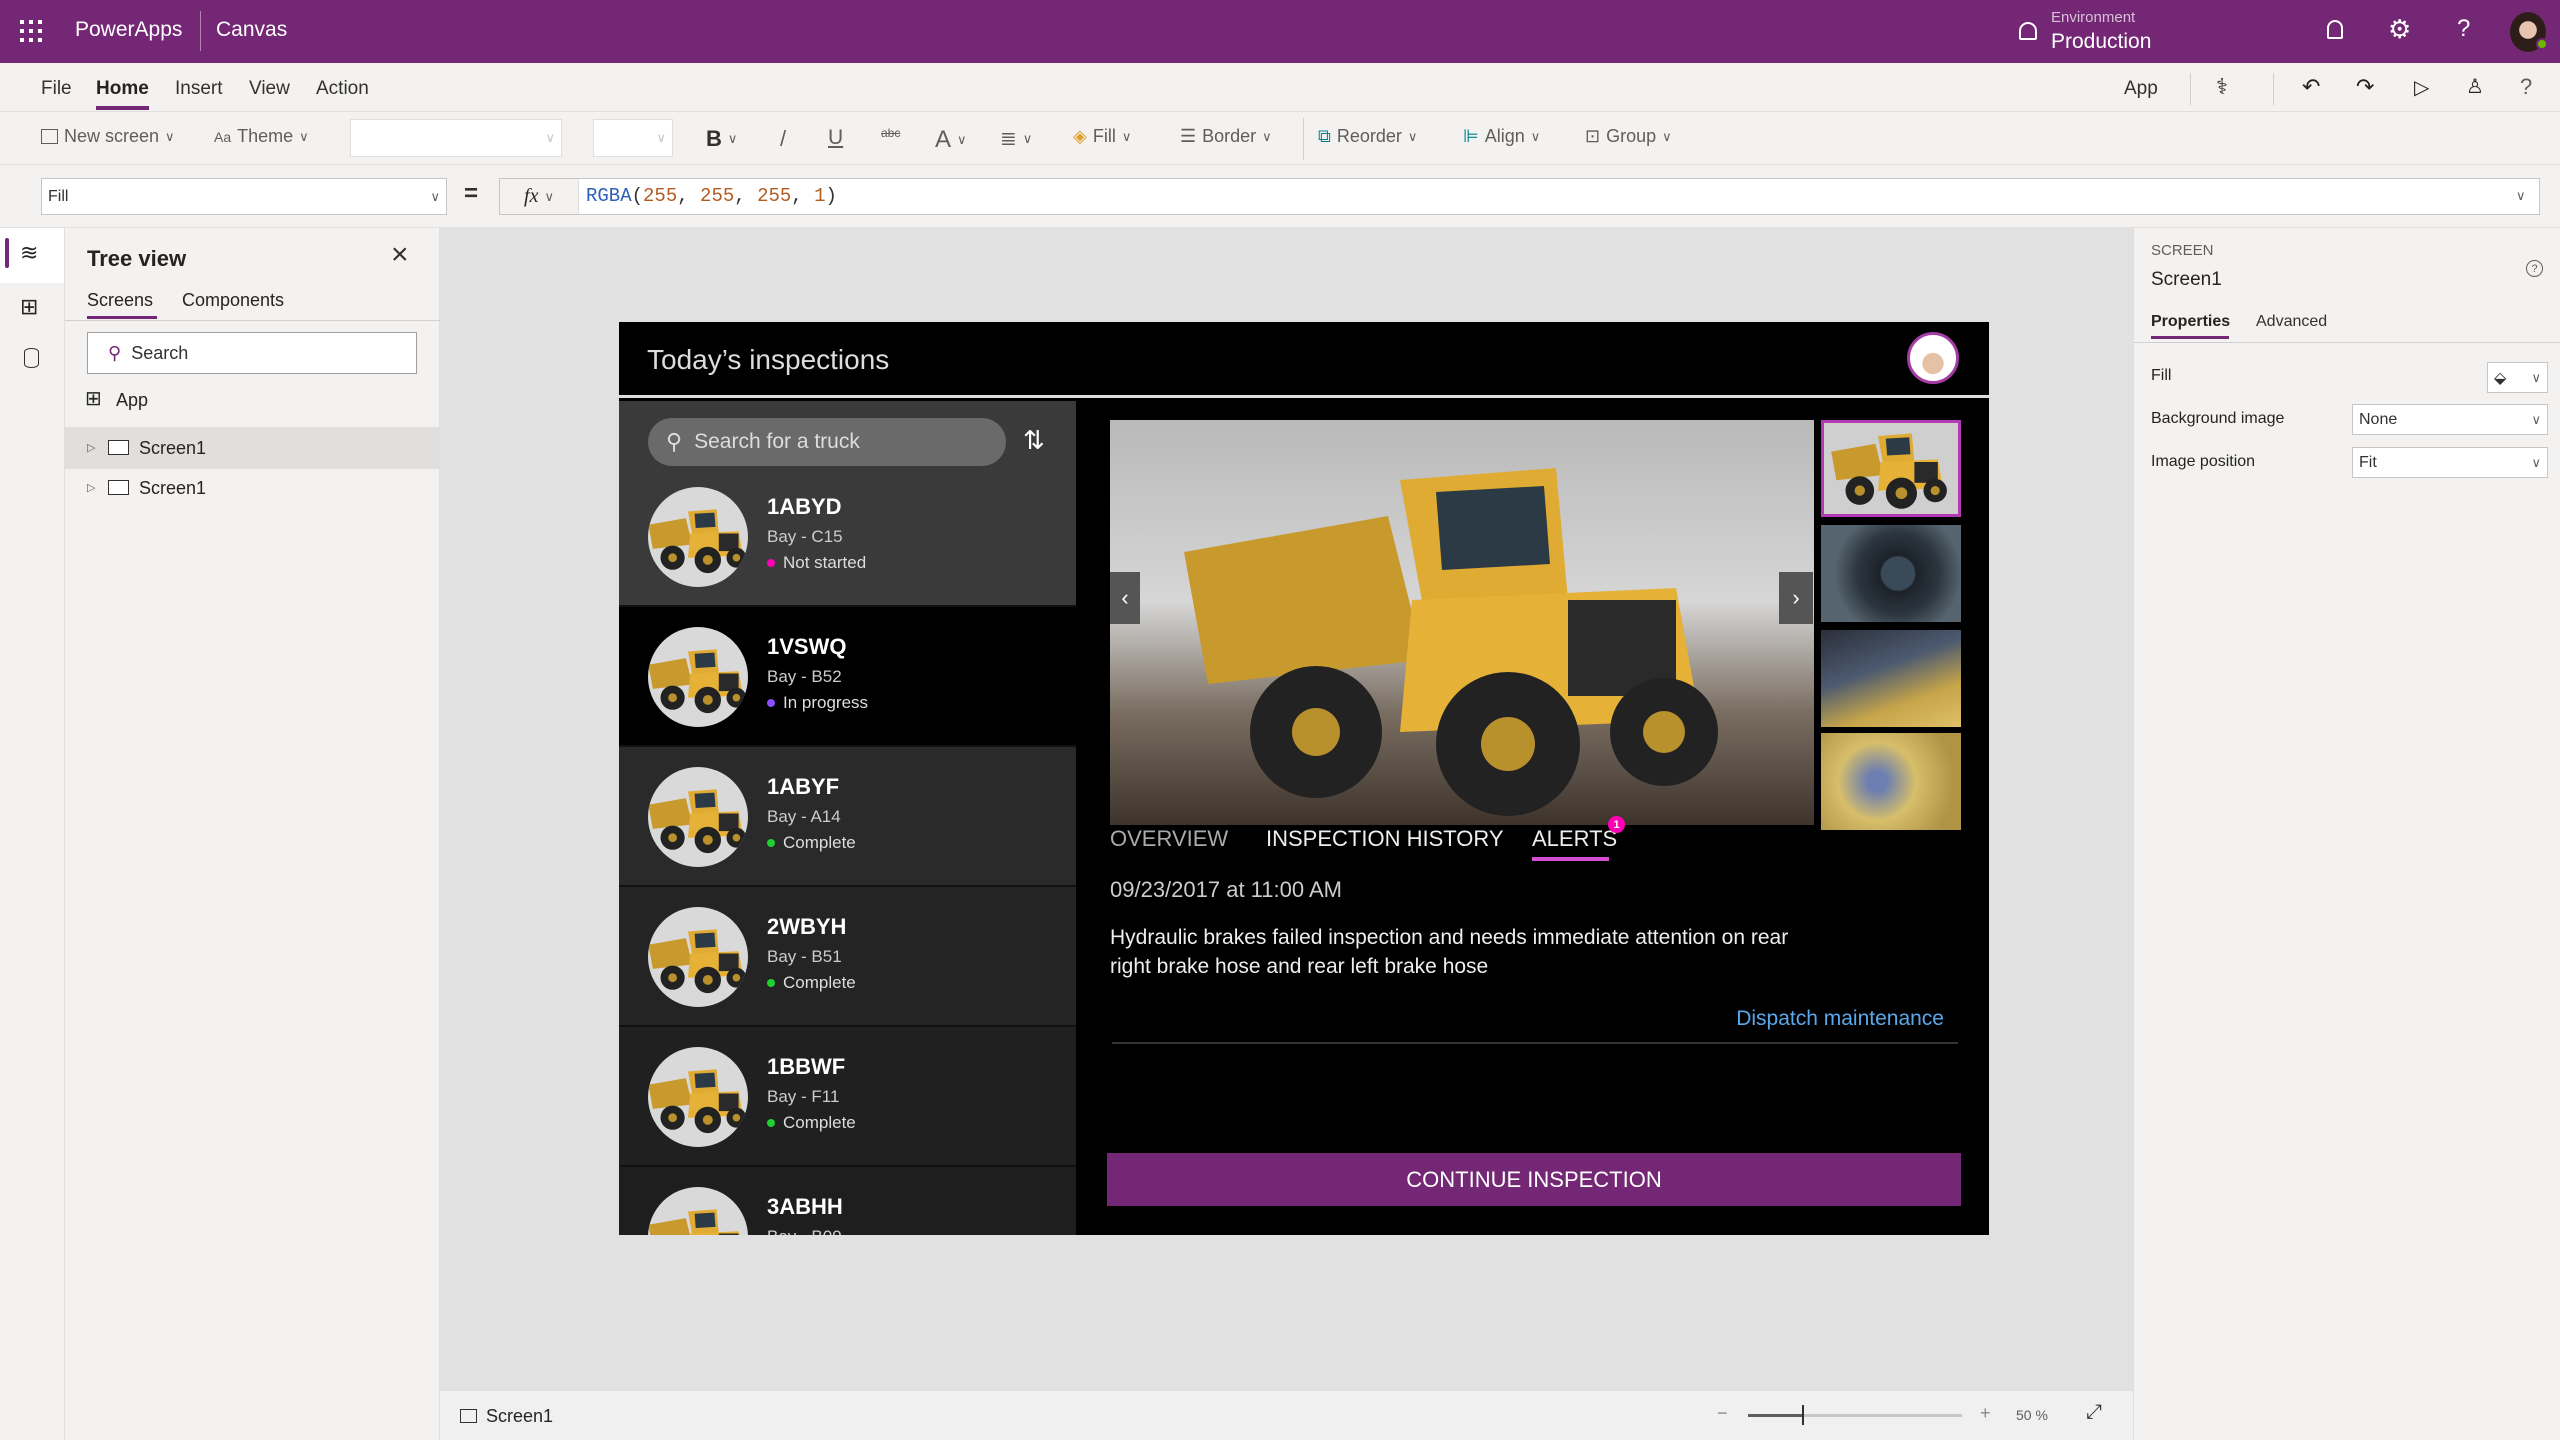  I want to click on truck-list-item: 1ABYF Bay - A14 Complete, so click(847, 817).